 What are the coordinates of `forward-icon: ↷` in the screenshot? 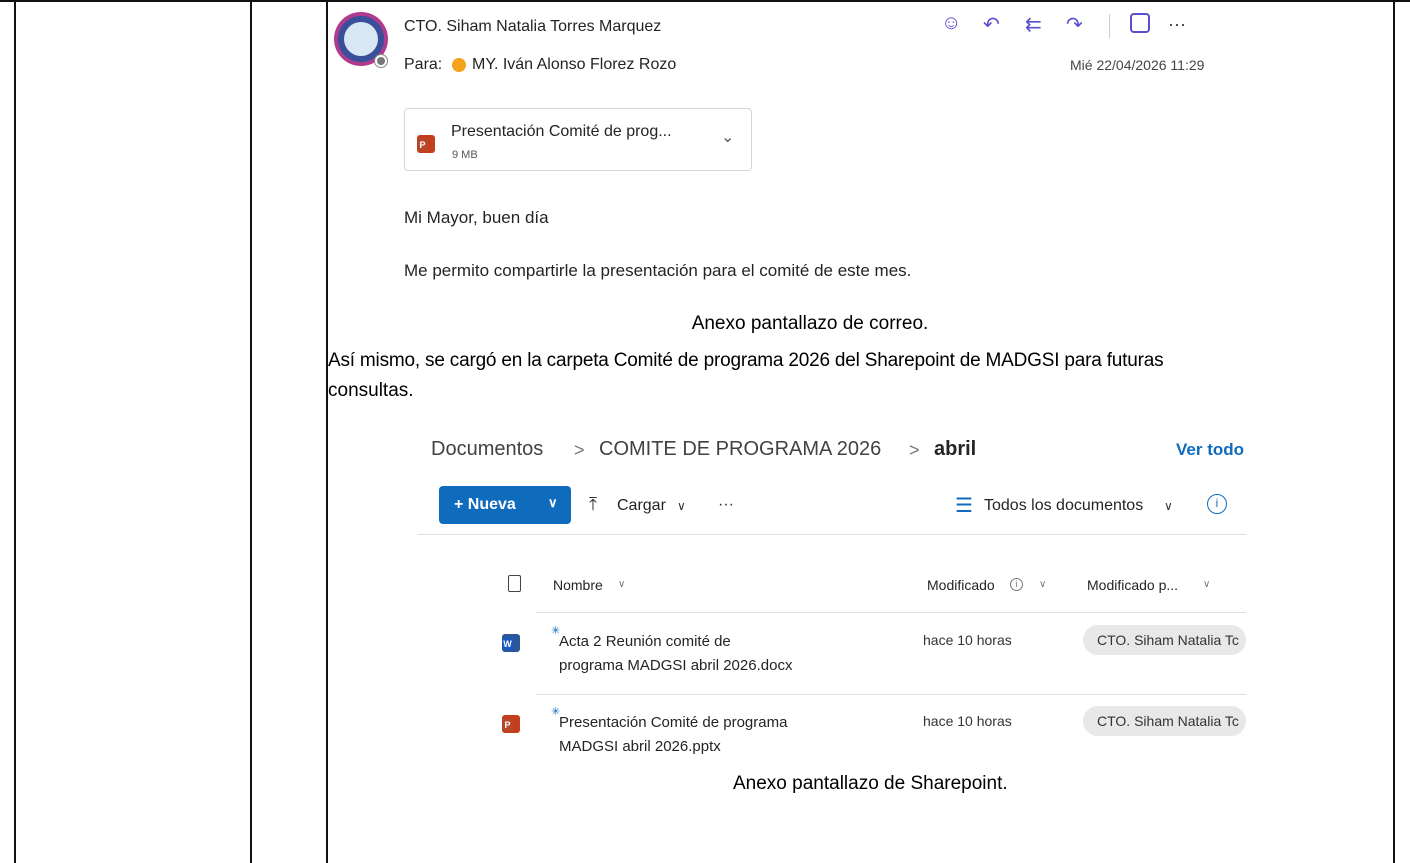 It's located at (1074, 24).